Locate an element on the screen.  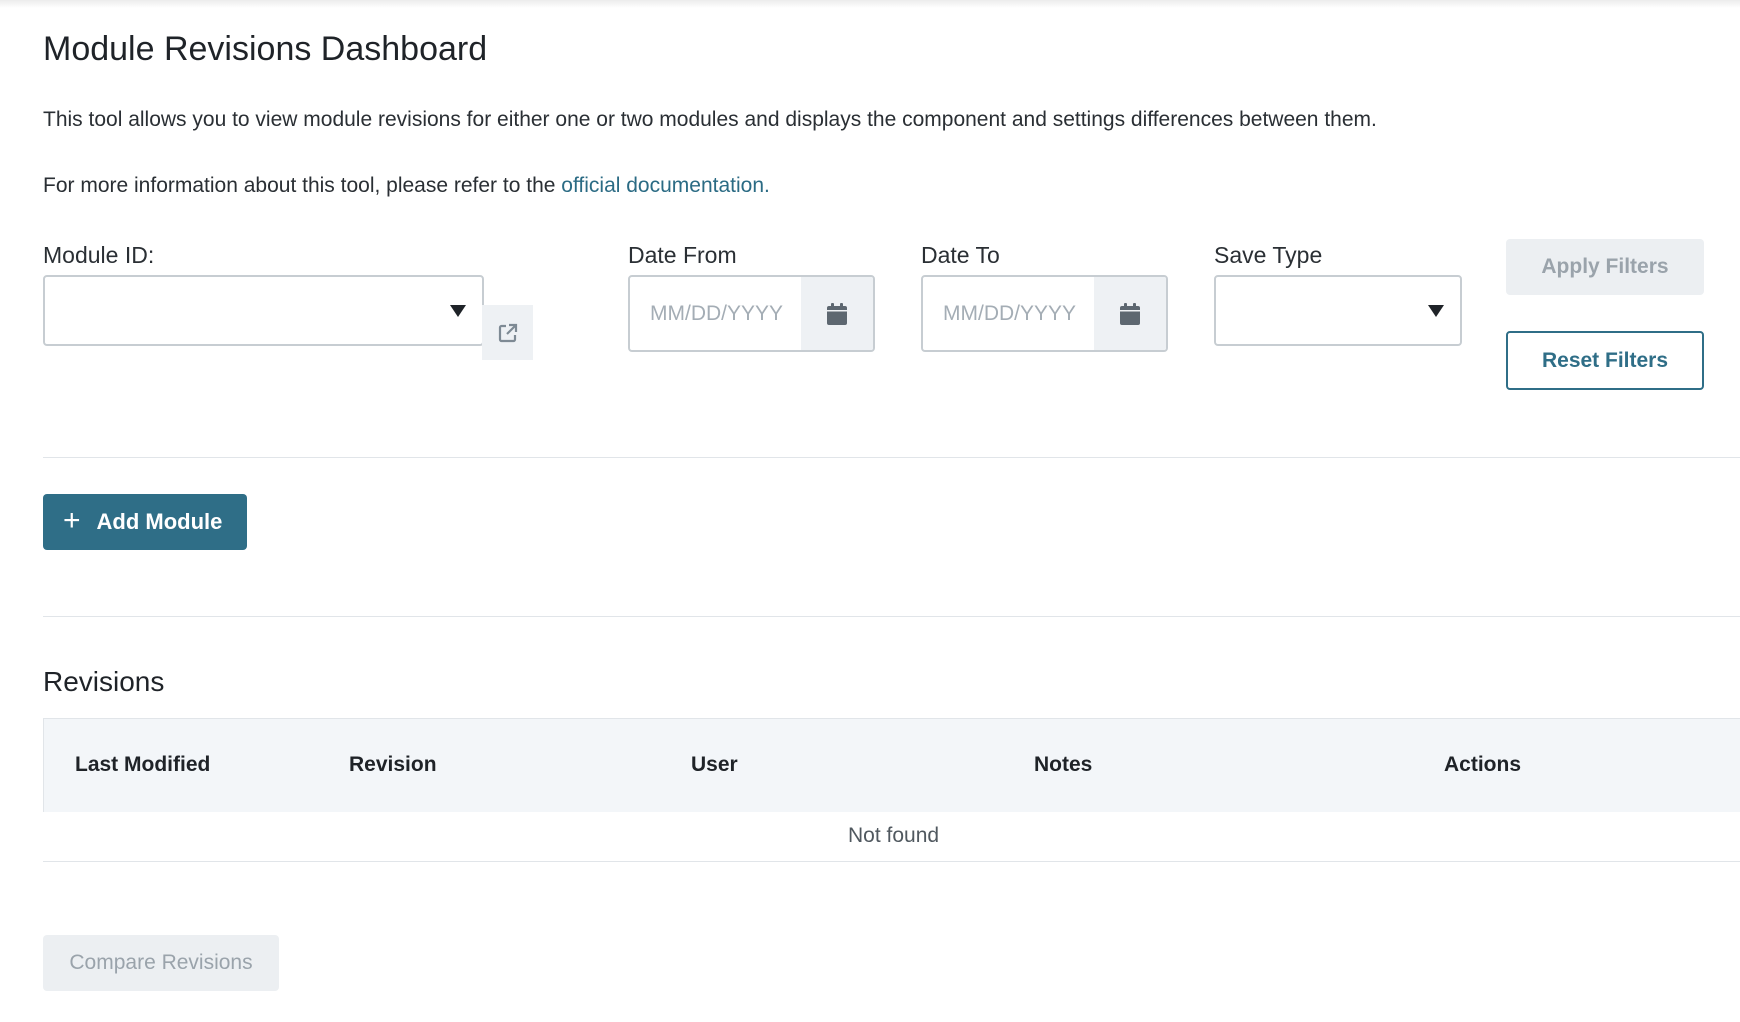
column-header-notes: Notes is located at coordinates (1063, 765).